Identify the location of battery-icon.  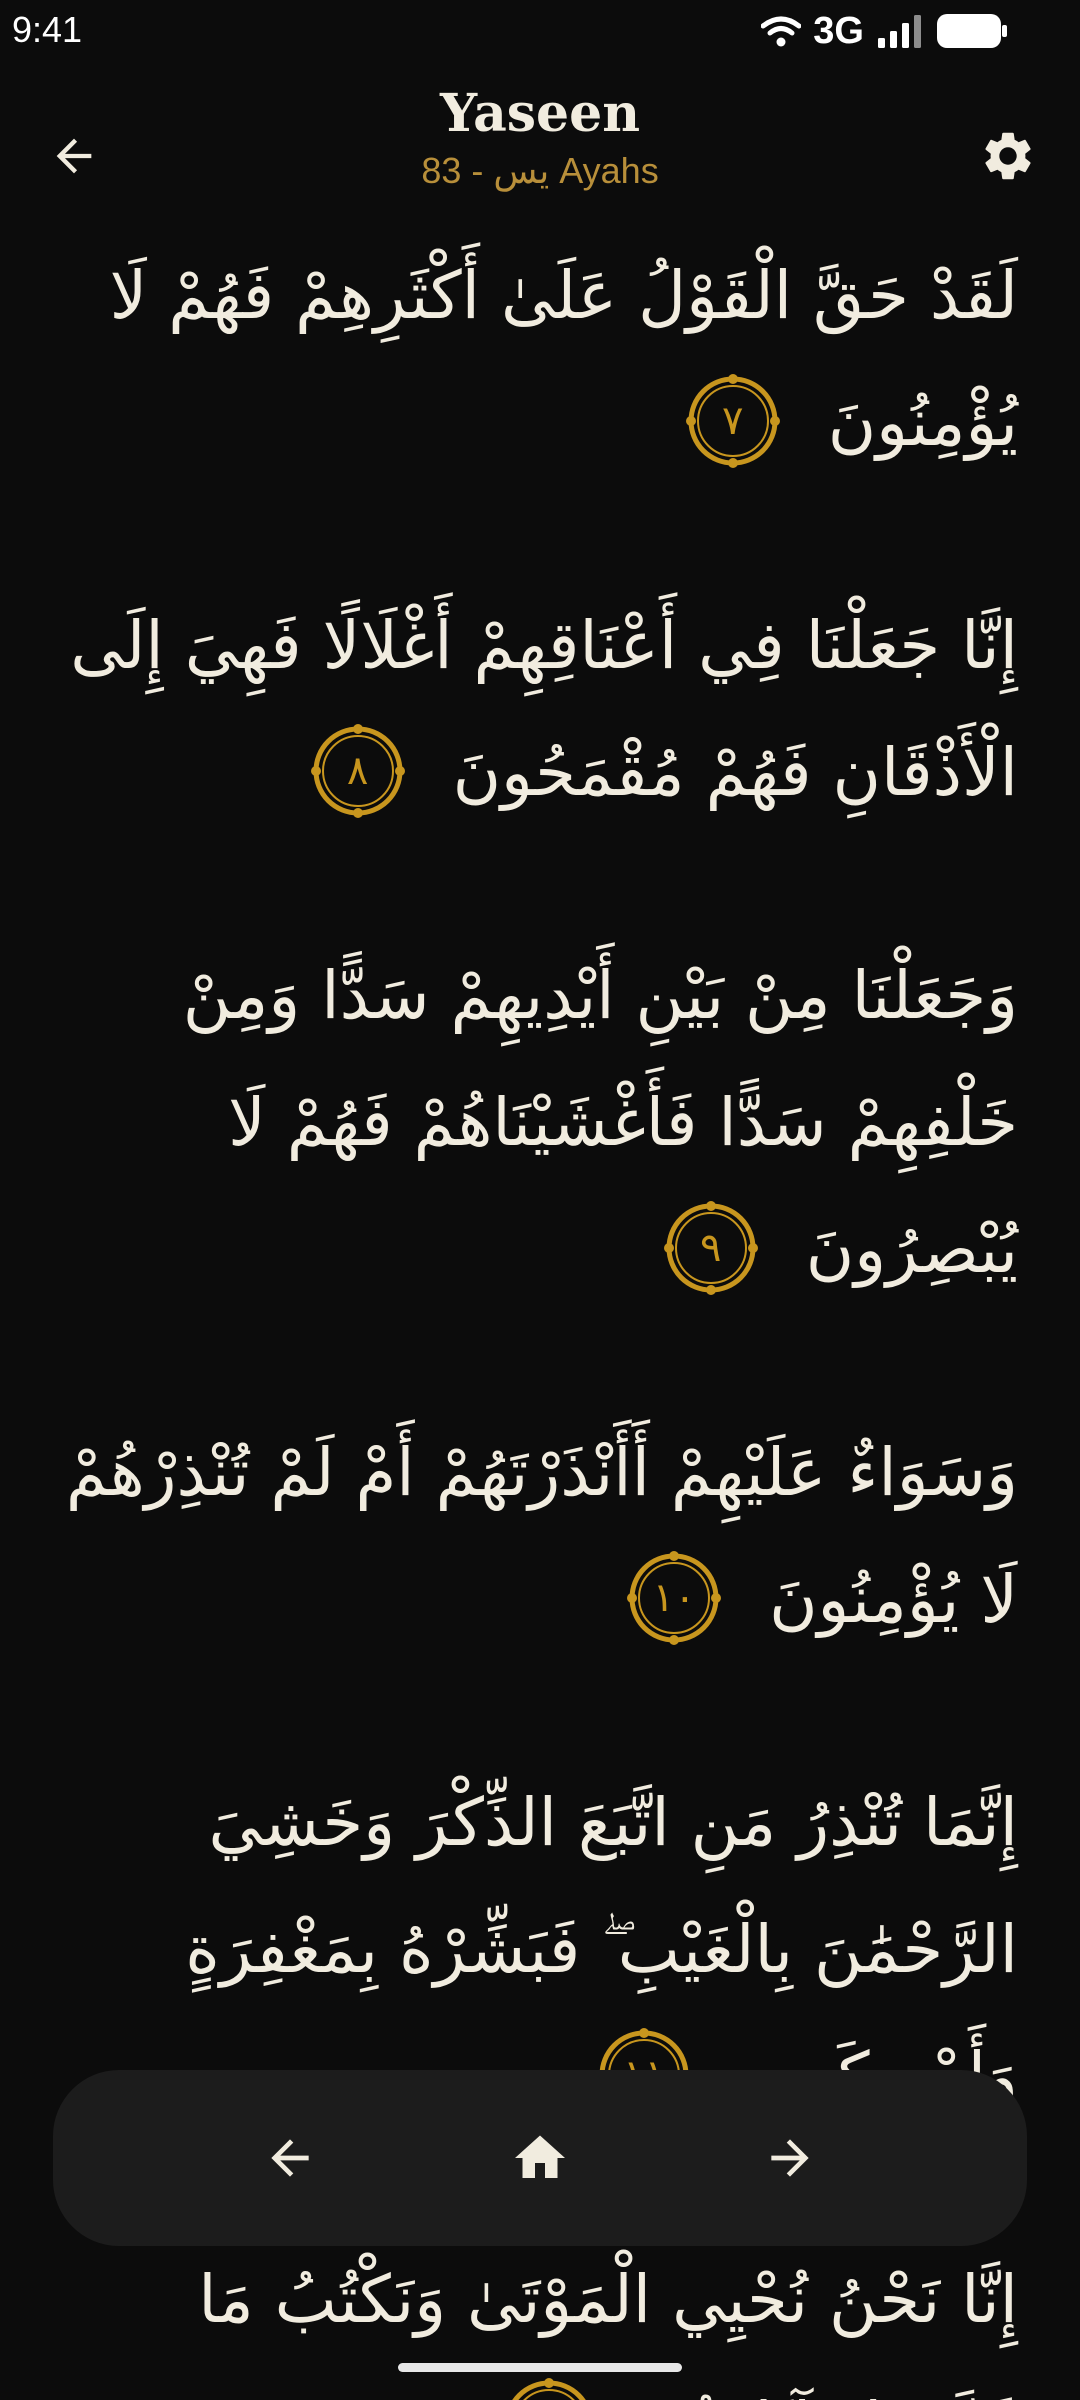
(972, 31).